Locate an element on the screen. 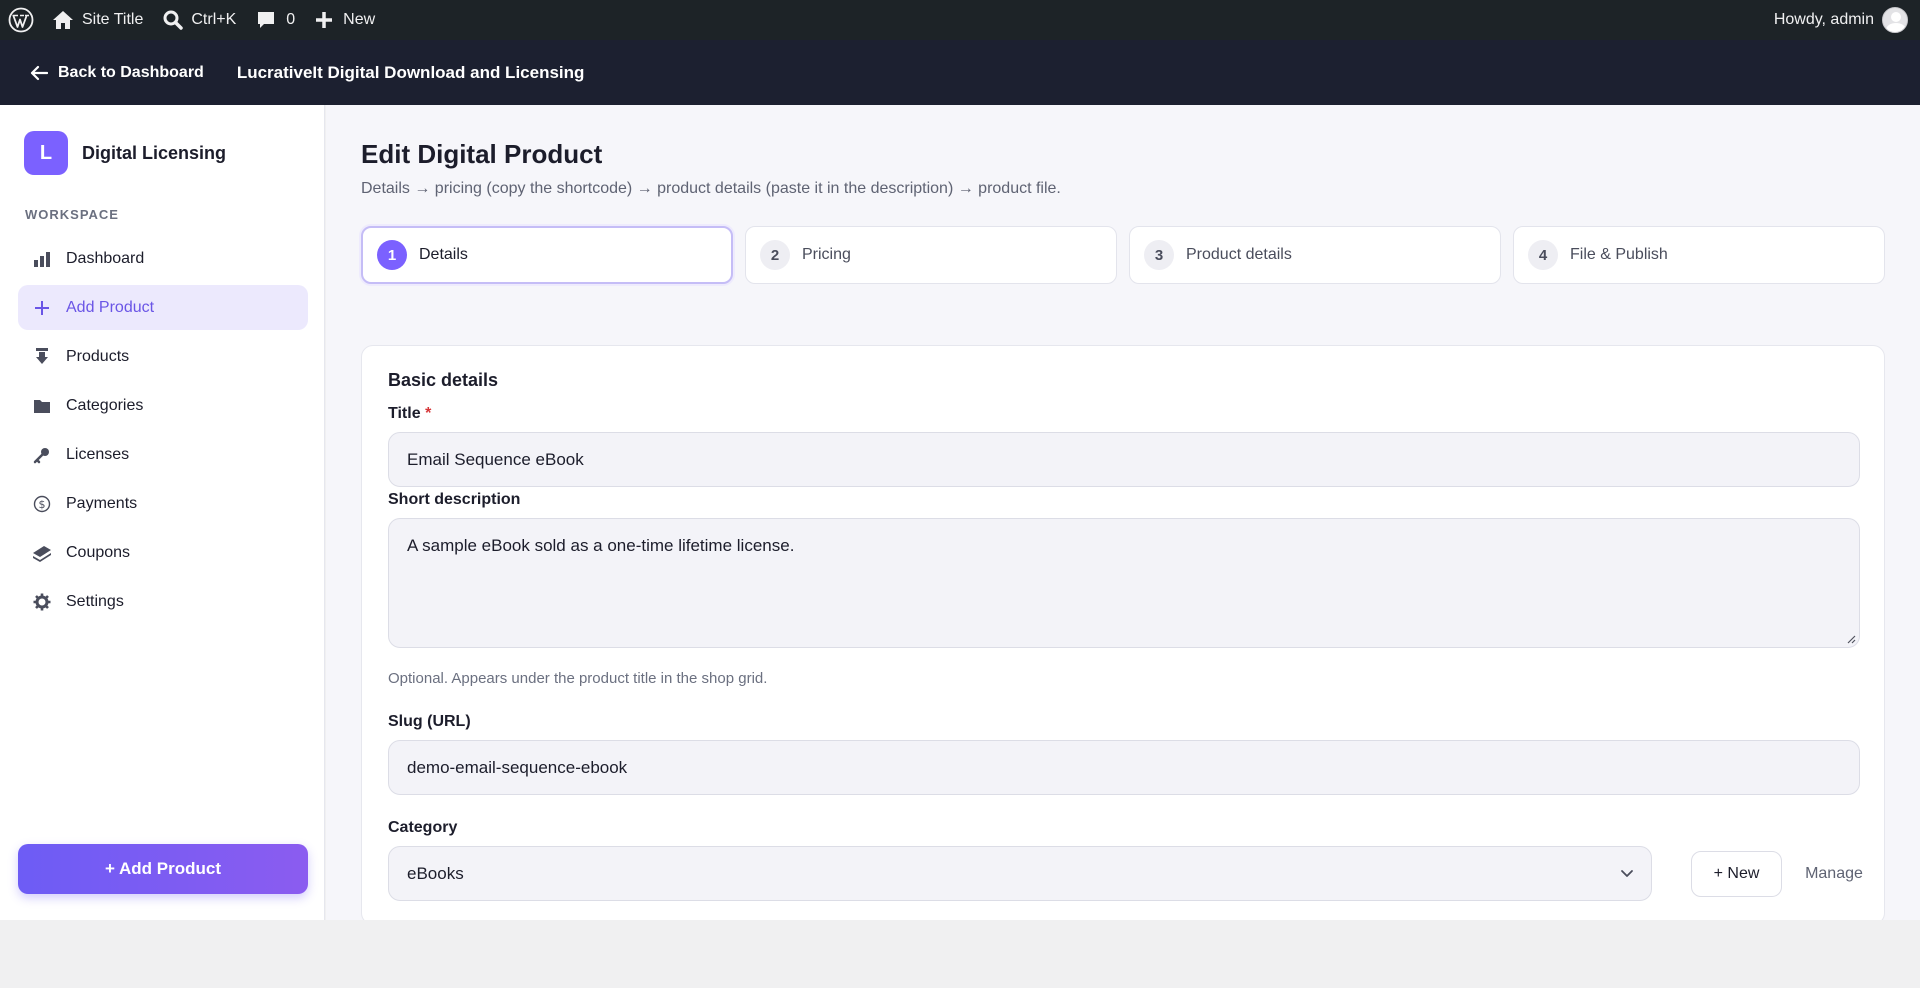 This screenshot has height=988, width=1920. comments-count: 0 is located at coordinates (291, 19).